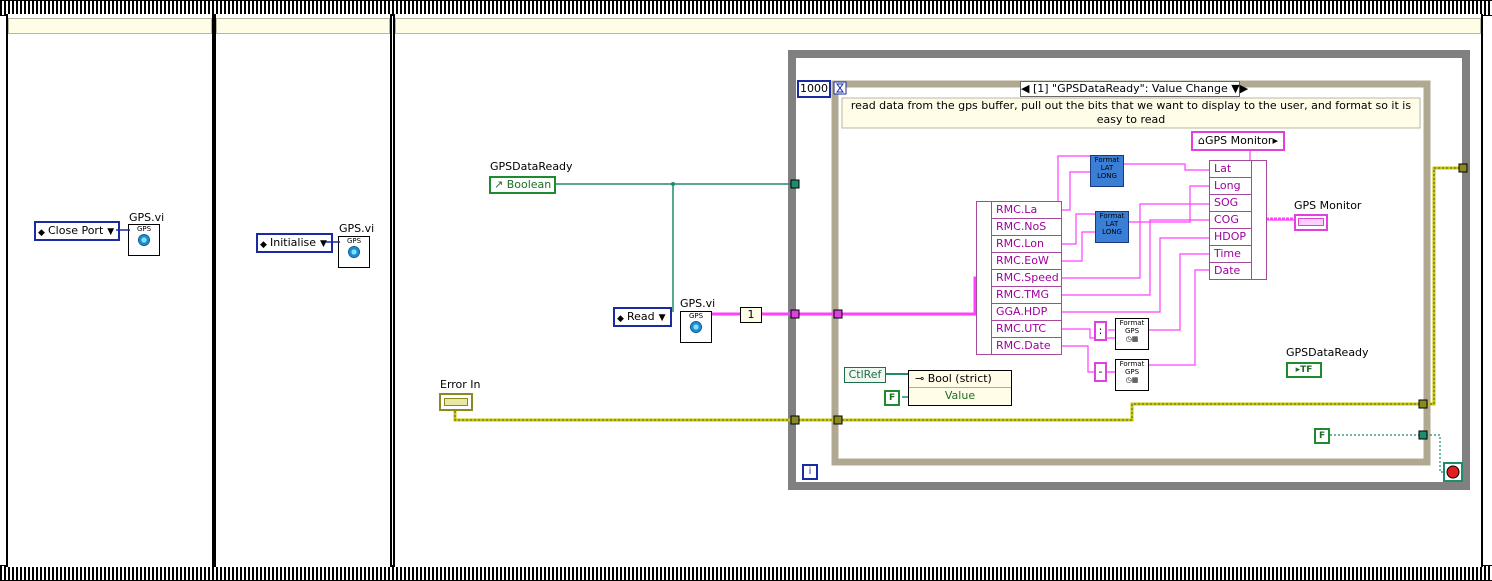  Describe the element at coordinates (1026, 261) in the screenshot. I see `unbundle-item: RMC.EoW` at that location.